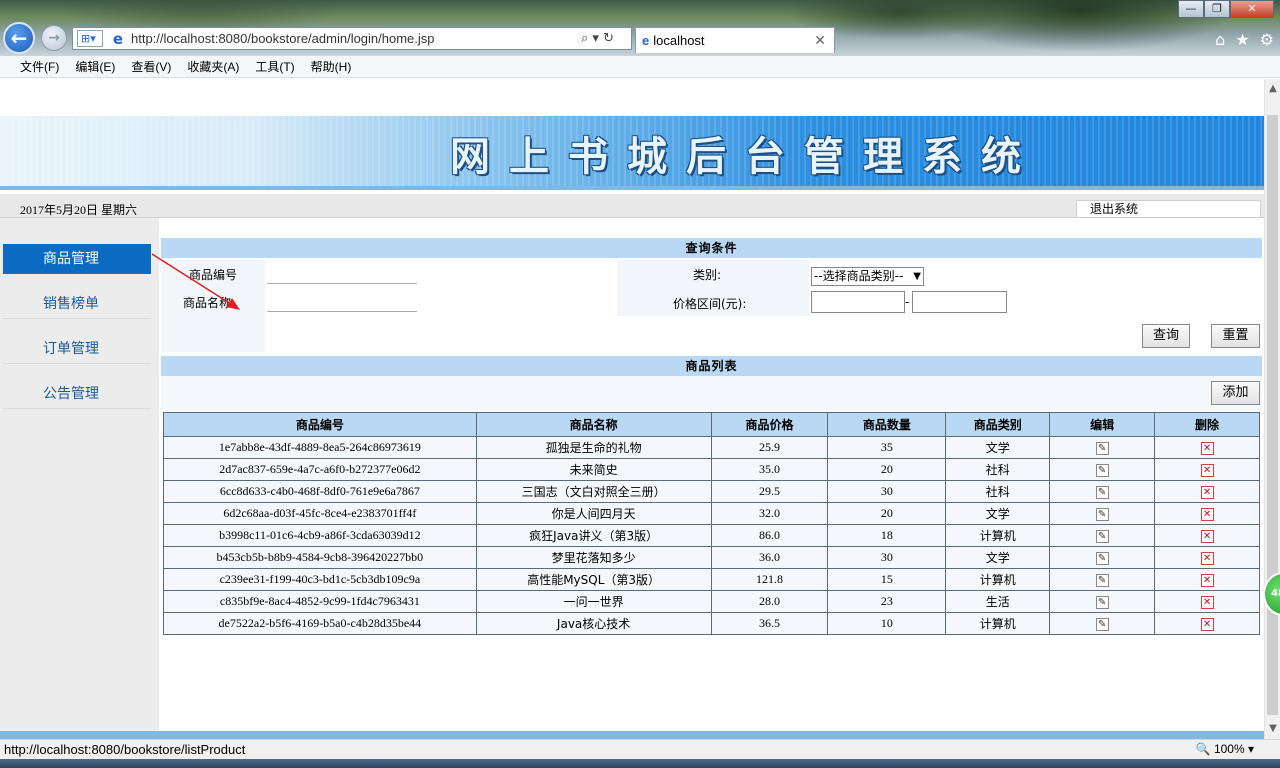 The image size is (1280, 768). What do you see at coordinates (195, 281) in the screenshot?
I see `annotation-arrow` at bounding box center [195, 281].